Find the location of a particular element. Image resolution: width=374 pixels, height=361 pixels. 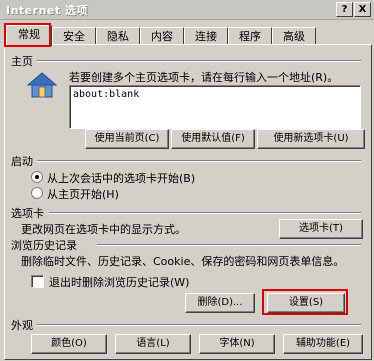

tab-strip: 常规 安全 隐私 内容 连接 程序 高级 is located at coordinates (187, 35).